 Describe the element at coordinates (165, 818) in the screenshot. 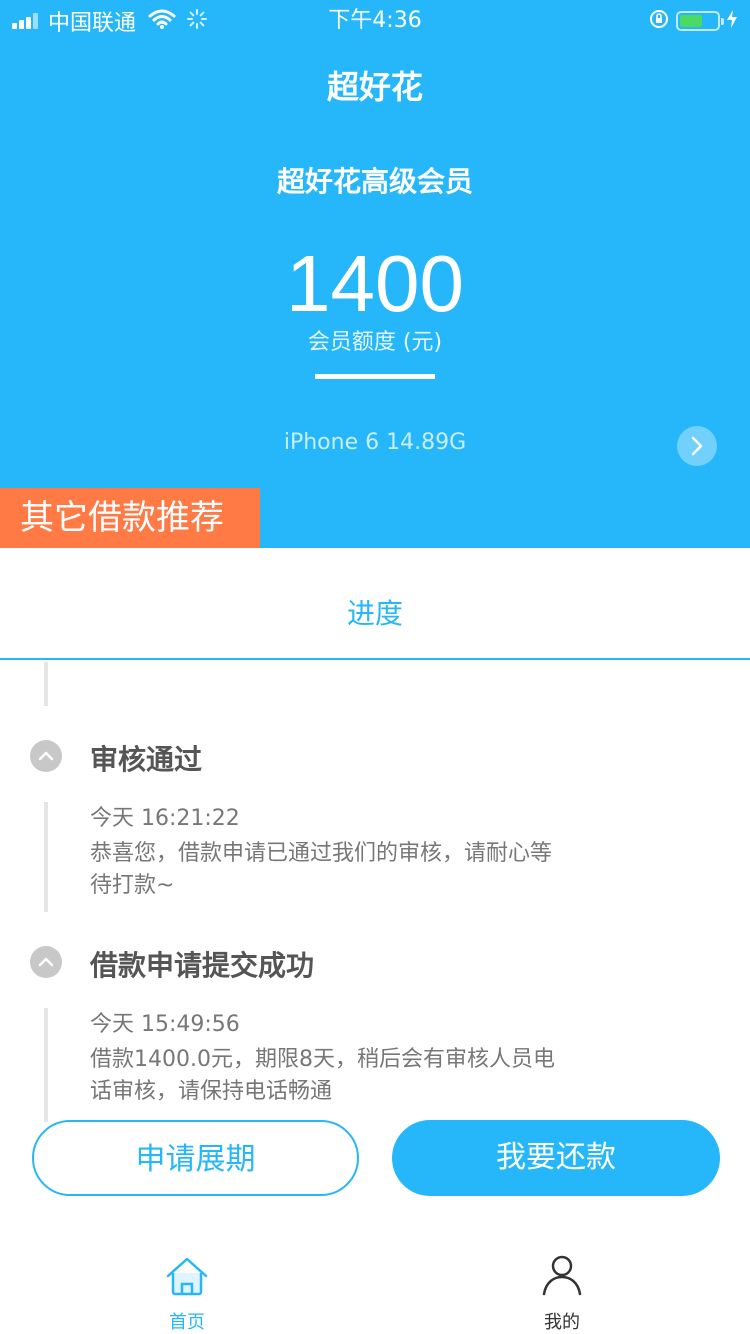

I see `timeline-step-time: 今天 16:21:22` at that location.